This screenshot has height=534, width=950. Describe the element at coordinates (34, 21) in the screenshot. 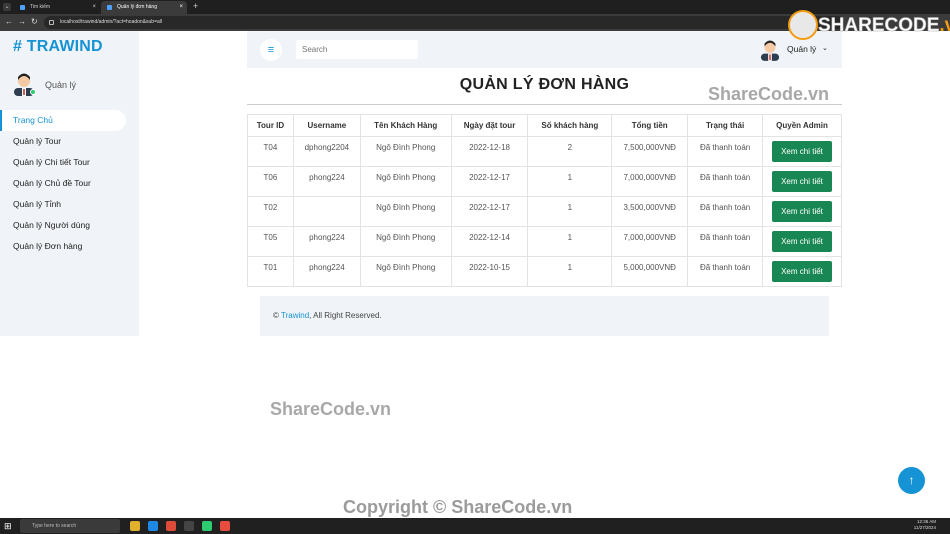

I see `reload-icon: ↻` at that location.